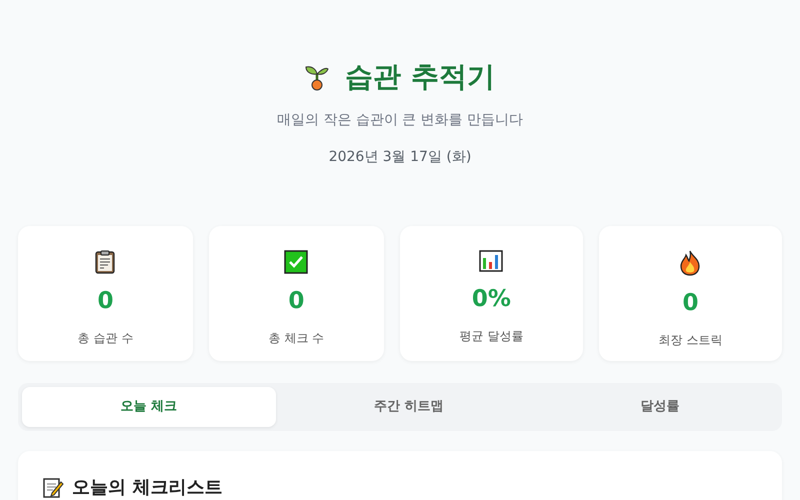 Image resolution: width=800 pixels, height=500 pixels. Describe the element at coordinates (491, 299) in the screenshot. I see `stat-value: 0%` at that location.